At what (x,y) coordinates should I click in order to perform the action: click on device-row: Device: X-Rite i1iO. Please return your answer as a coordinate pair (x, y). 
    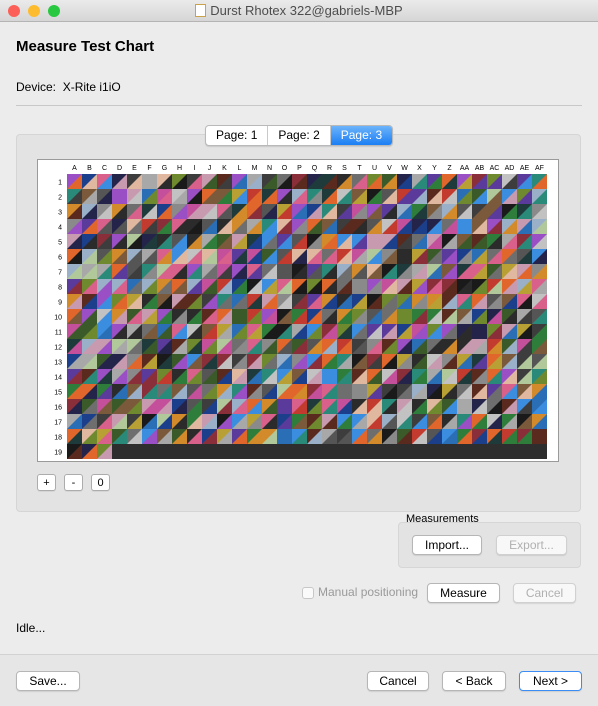
    Looking at the image, I should click on (68, 87).